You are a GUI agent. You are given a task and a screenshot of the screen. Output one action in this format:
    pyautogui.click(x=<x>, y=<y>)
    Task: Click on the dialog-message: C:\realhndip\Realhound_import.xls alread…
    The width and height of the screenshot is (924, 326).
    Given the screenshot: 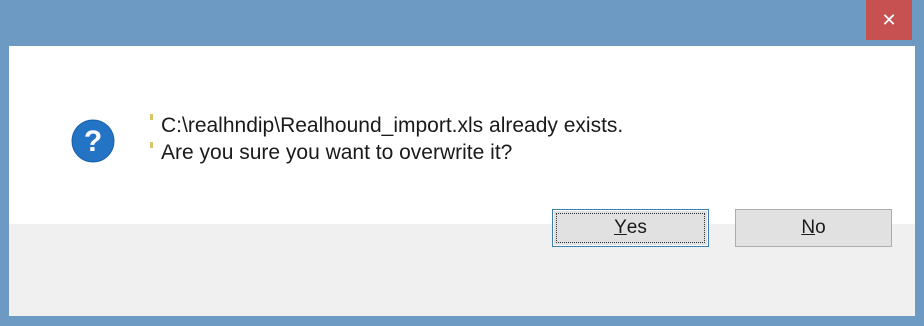 What is the action you would take?
    pyautogui.click(x=392, y=139)
    